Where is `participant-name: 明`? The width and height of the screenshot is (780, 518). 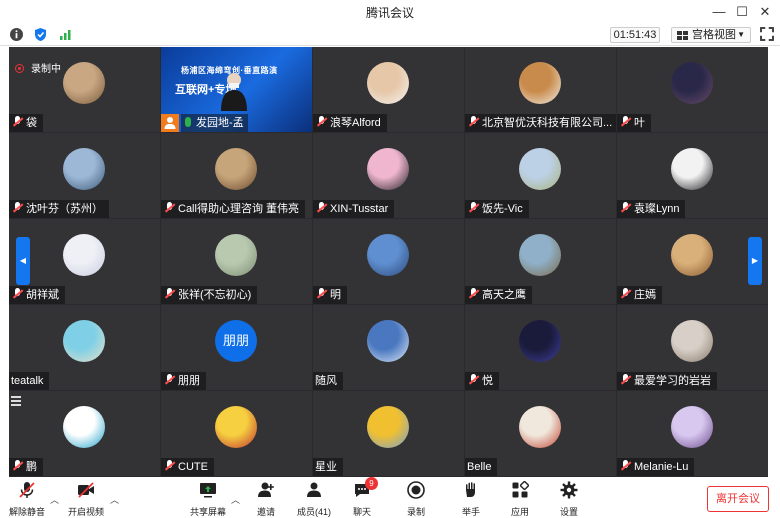
participant-name: 明 is located at coordinates (330, 295).